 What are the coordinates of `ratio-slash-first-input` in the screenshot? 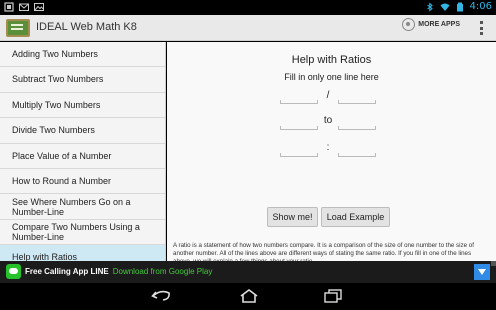 It's located at (299, 98).